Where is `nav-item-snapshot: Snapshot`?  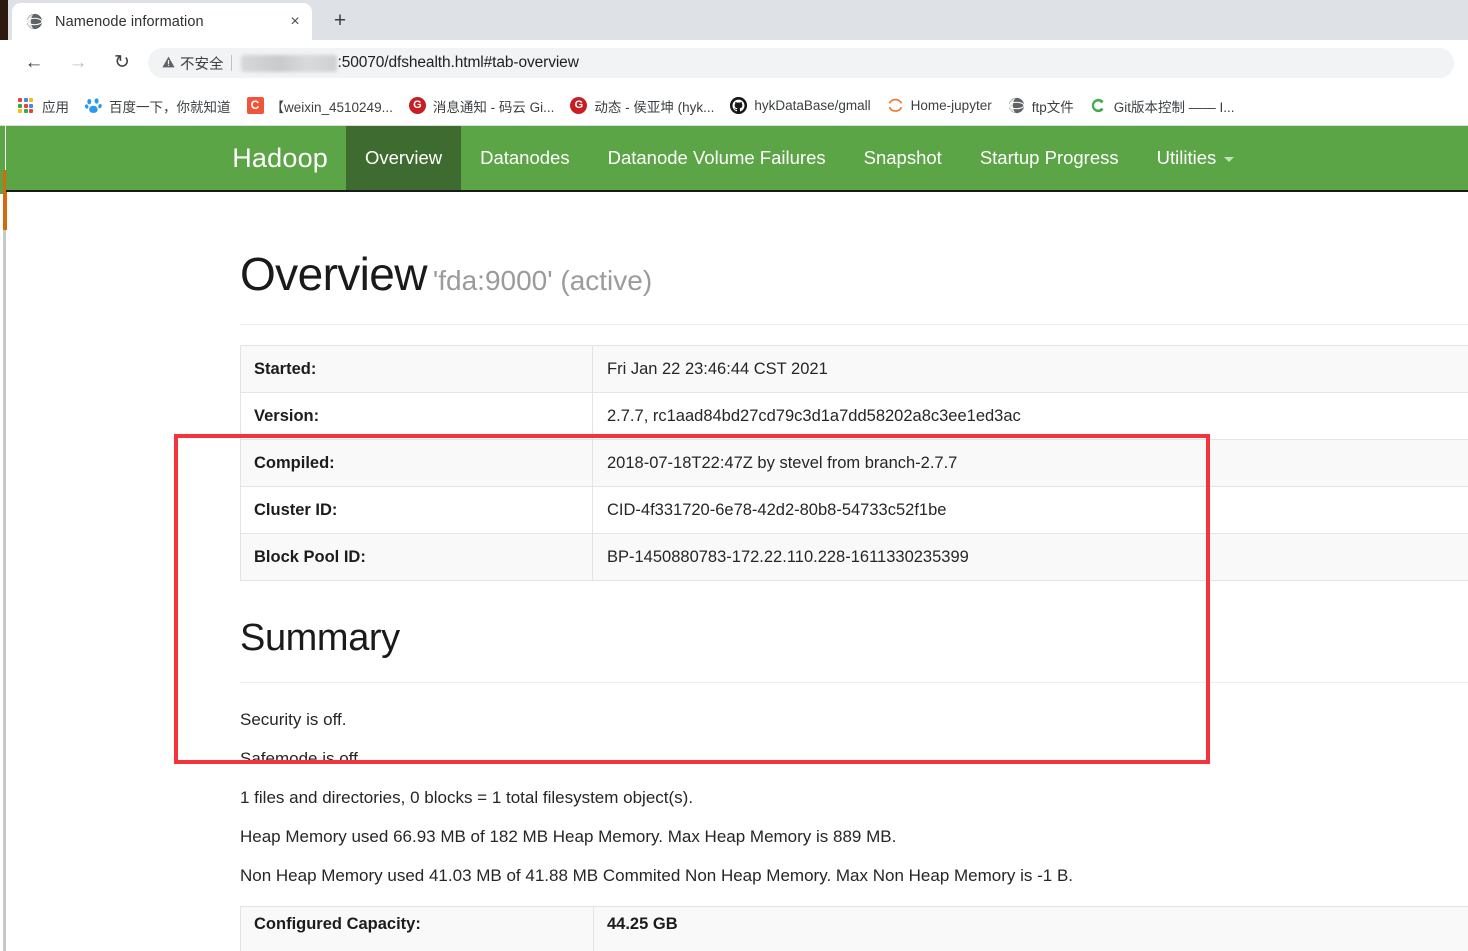 nav-item-snapshot: Snapshot is located at coordinates (903, 158).